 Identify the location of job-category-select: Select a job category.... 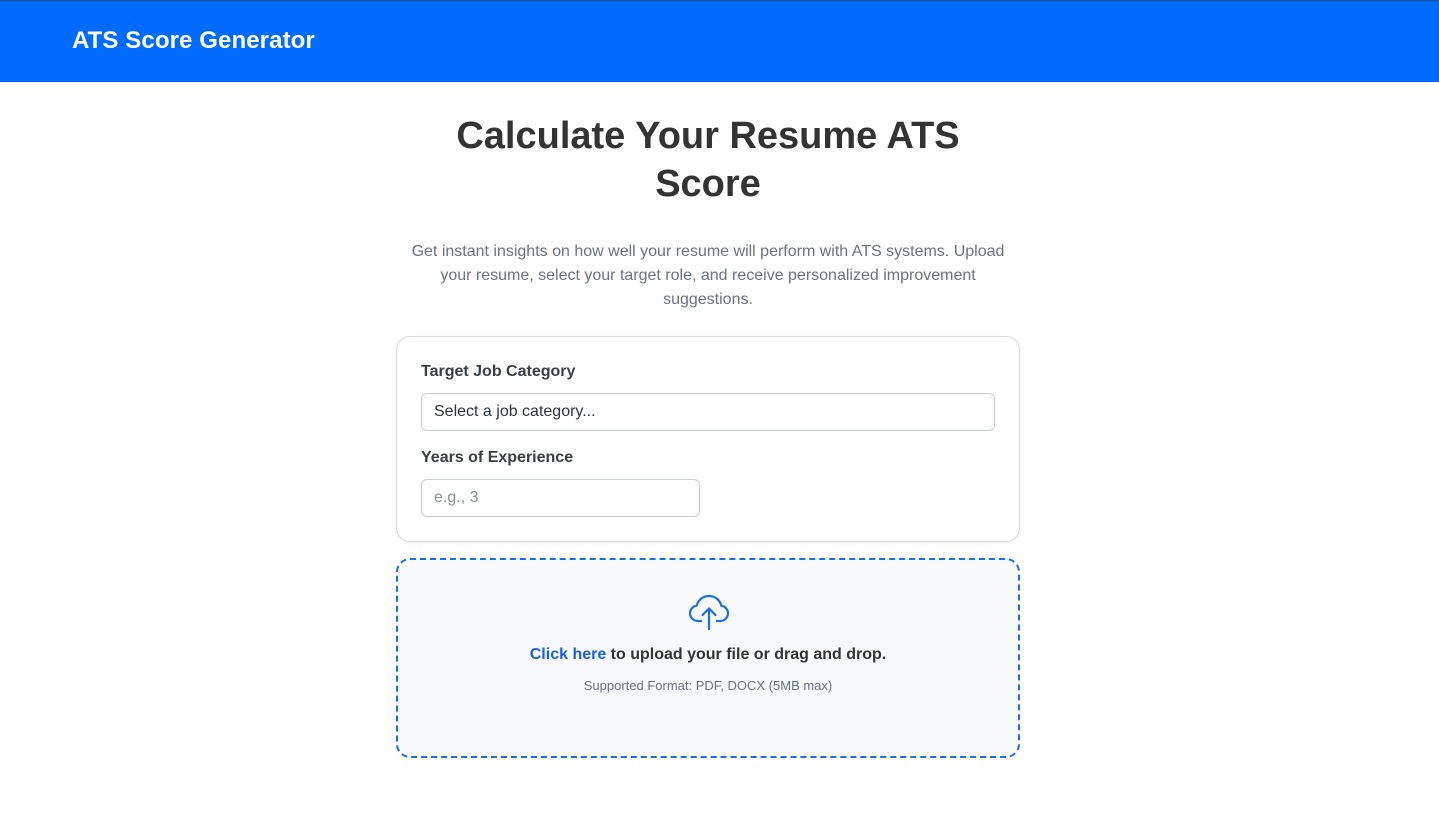
(708, 412).